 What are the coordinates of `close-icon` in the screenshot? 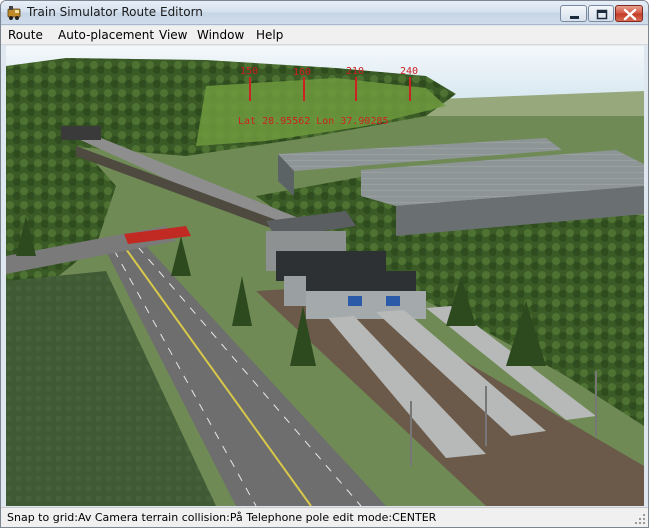 It's located at (630, 14).